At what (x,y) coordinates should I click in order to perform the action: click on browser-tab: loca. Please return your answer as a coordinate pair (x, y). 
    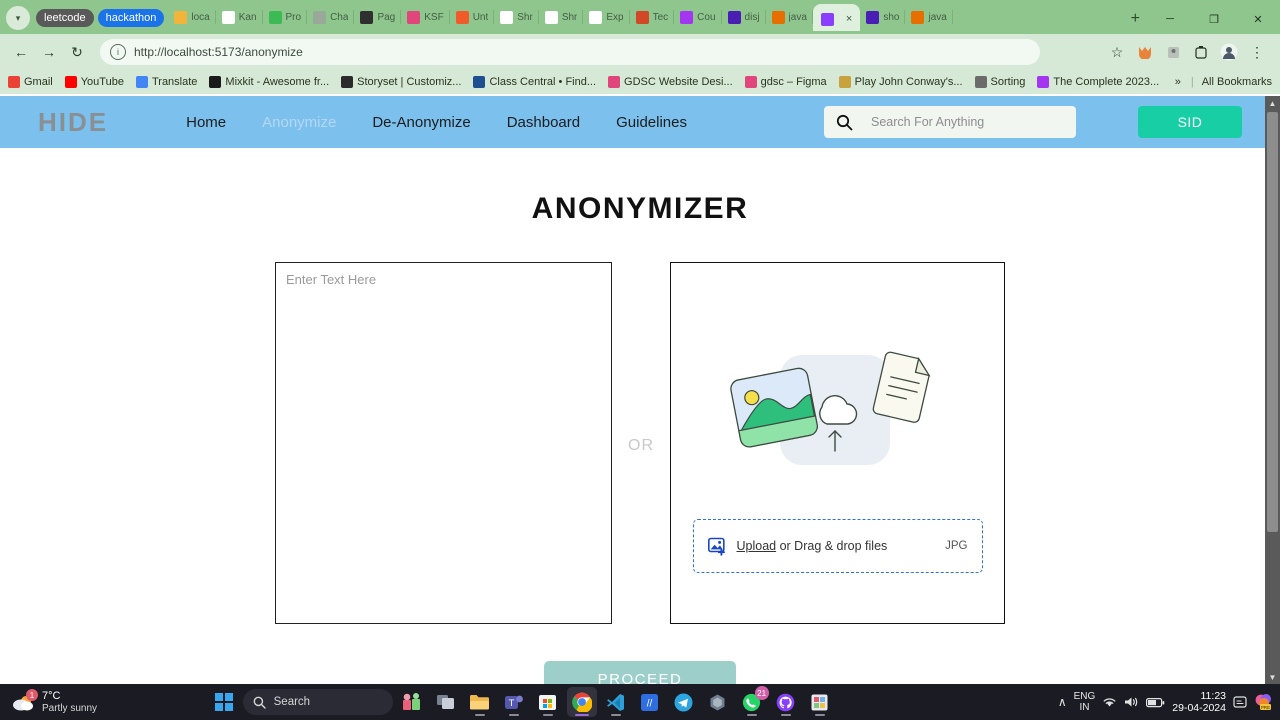
    Looking at the image, I should click on (192, 17).